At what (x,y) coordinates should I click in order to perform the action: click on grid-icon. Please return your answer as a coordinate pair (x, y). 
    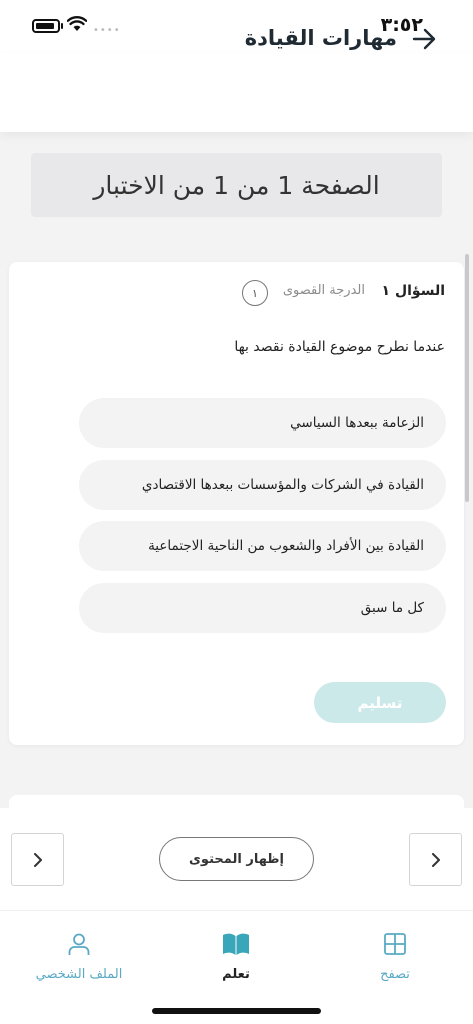
    Looking at the image, I should click on (395, 944).